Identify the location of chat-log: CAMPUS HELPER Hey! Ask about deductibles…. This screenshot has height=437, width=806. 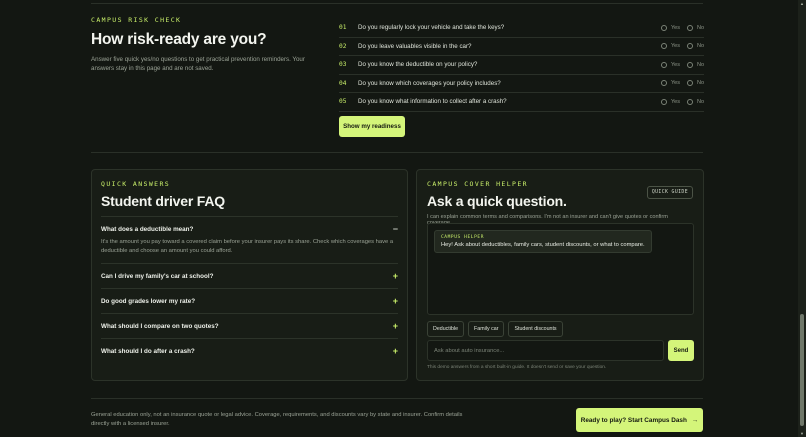
(560, 269).